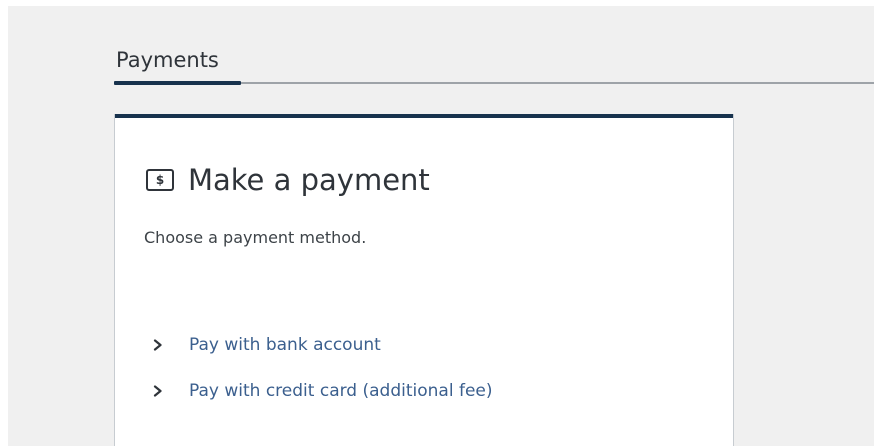  Describe the element at coordinates (177, 83) in the screenshot. I see `active-tab-indicator` at that location.